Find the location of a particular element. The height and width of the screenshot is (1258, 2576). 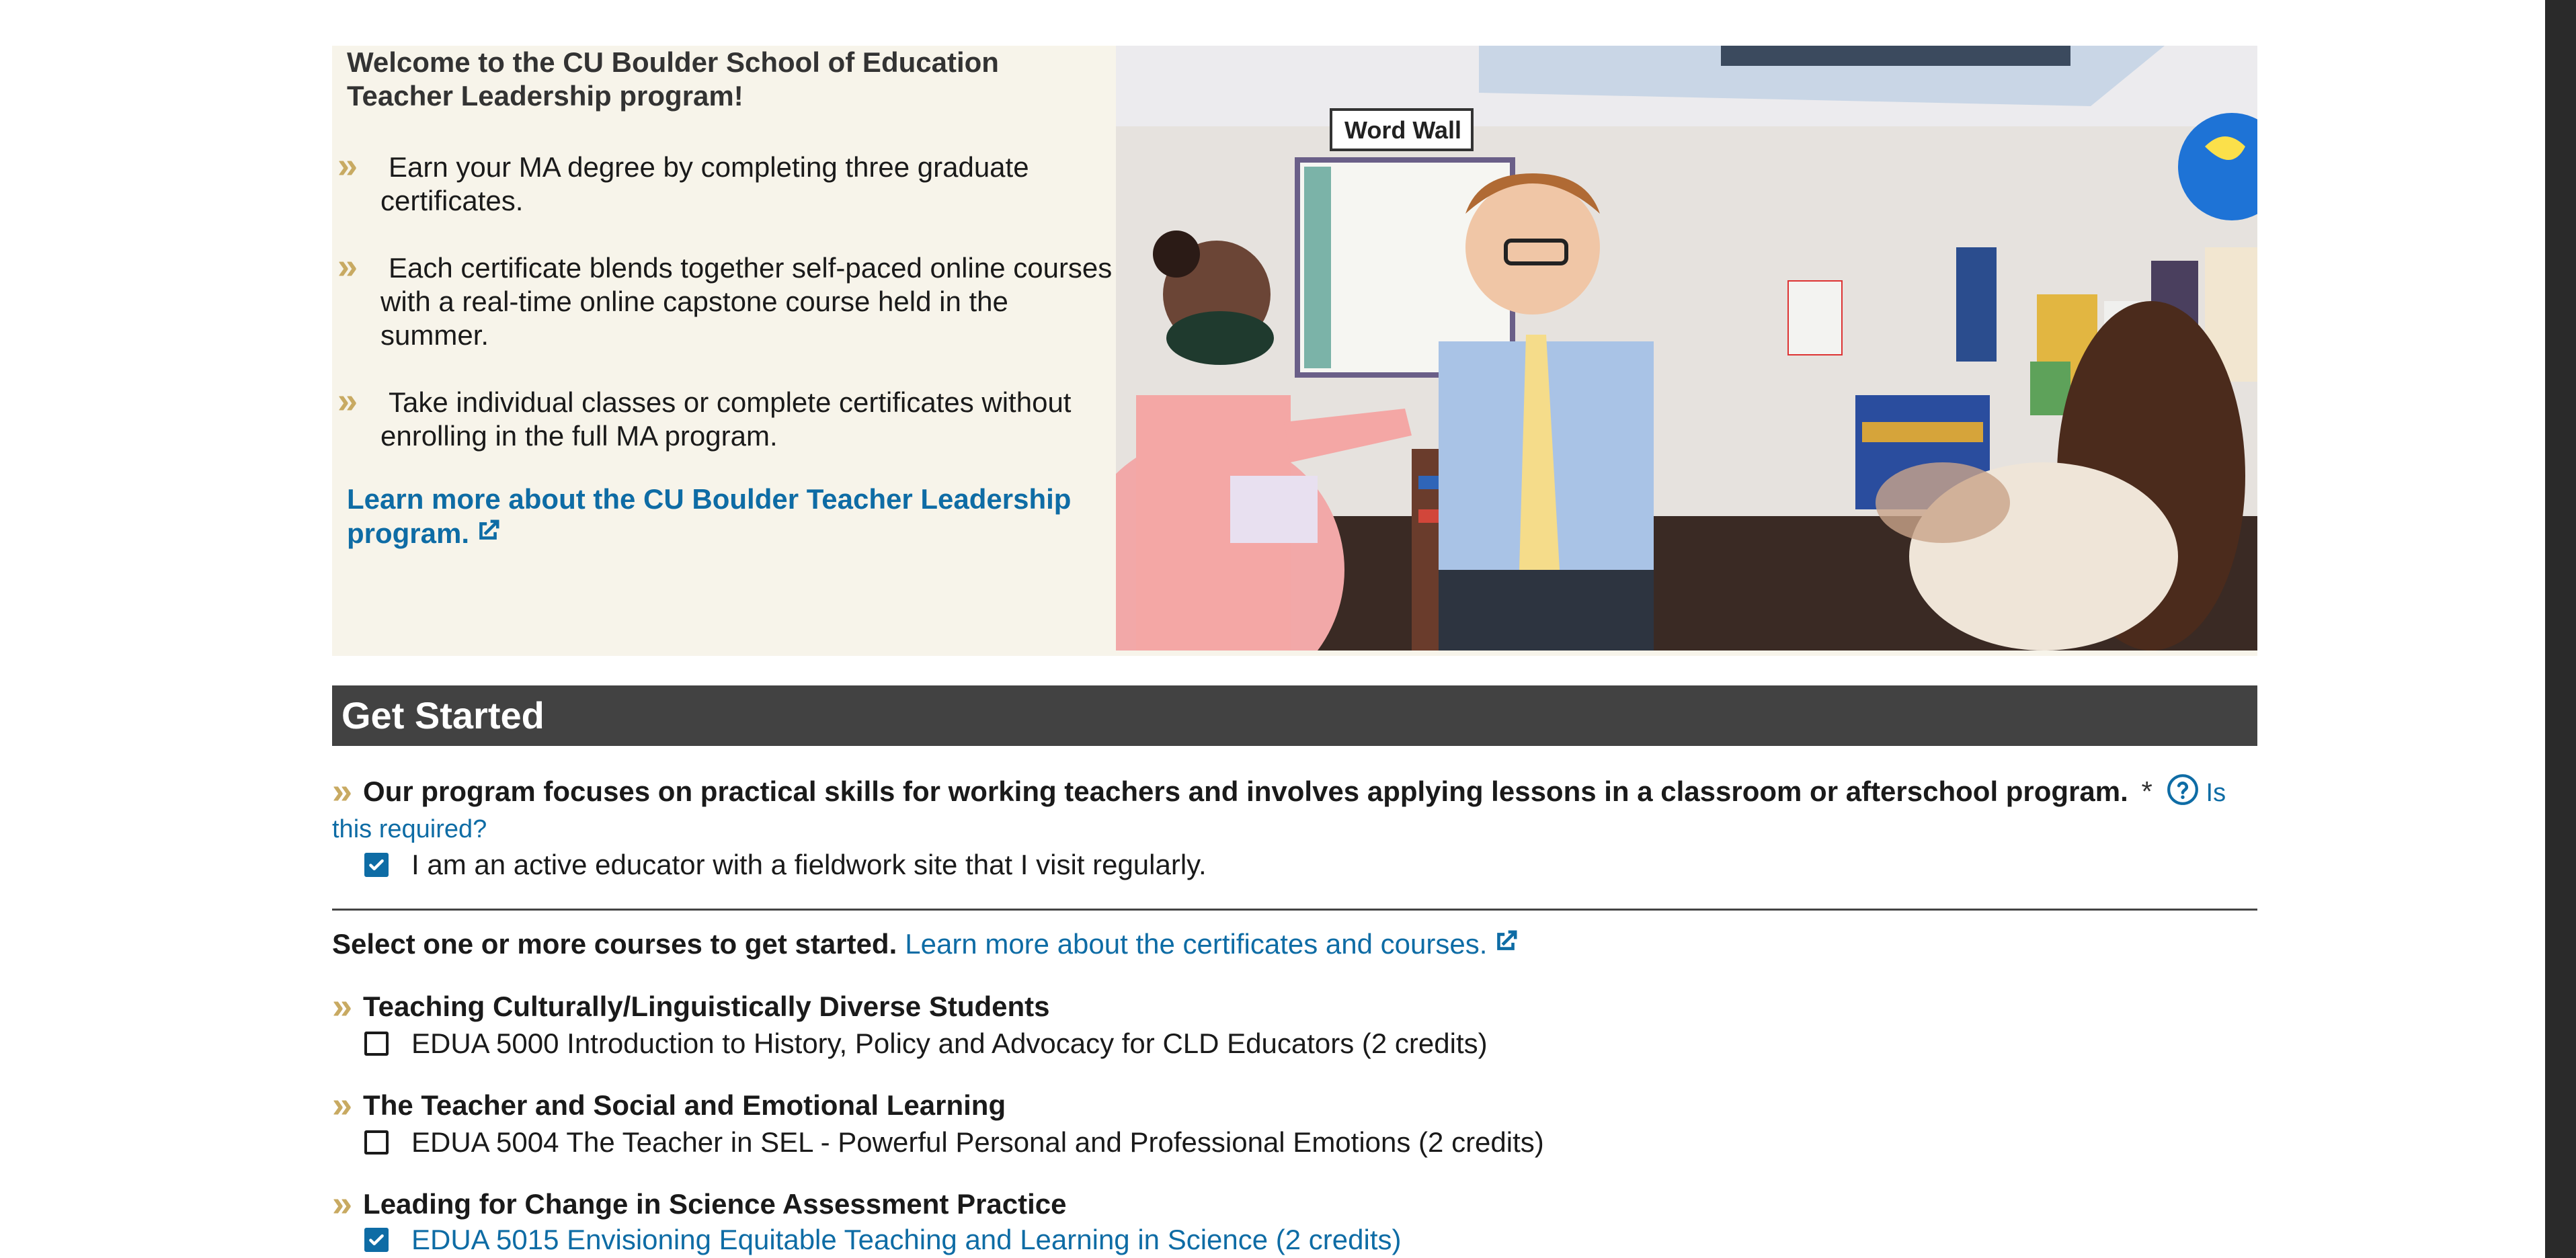

get-started-heading: Get Started is located at coordinates (443, 715).